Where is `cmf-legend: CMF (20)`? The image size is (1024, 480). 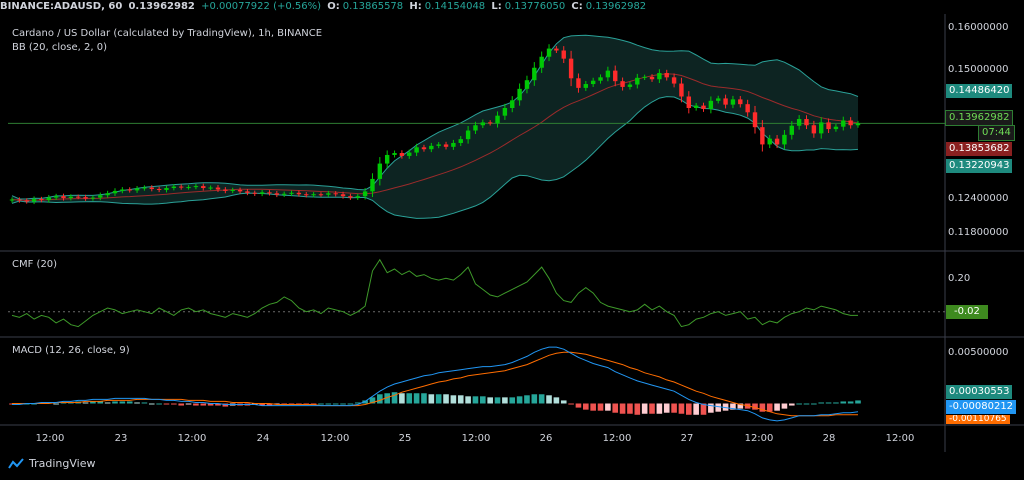
cmf-legend: CMF (20) is located at coordinates (34, 264).